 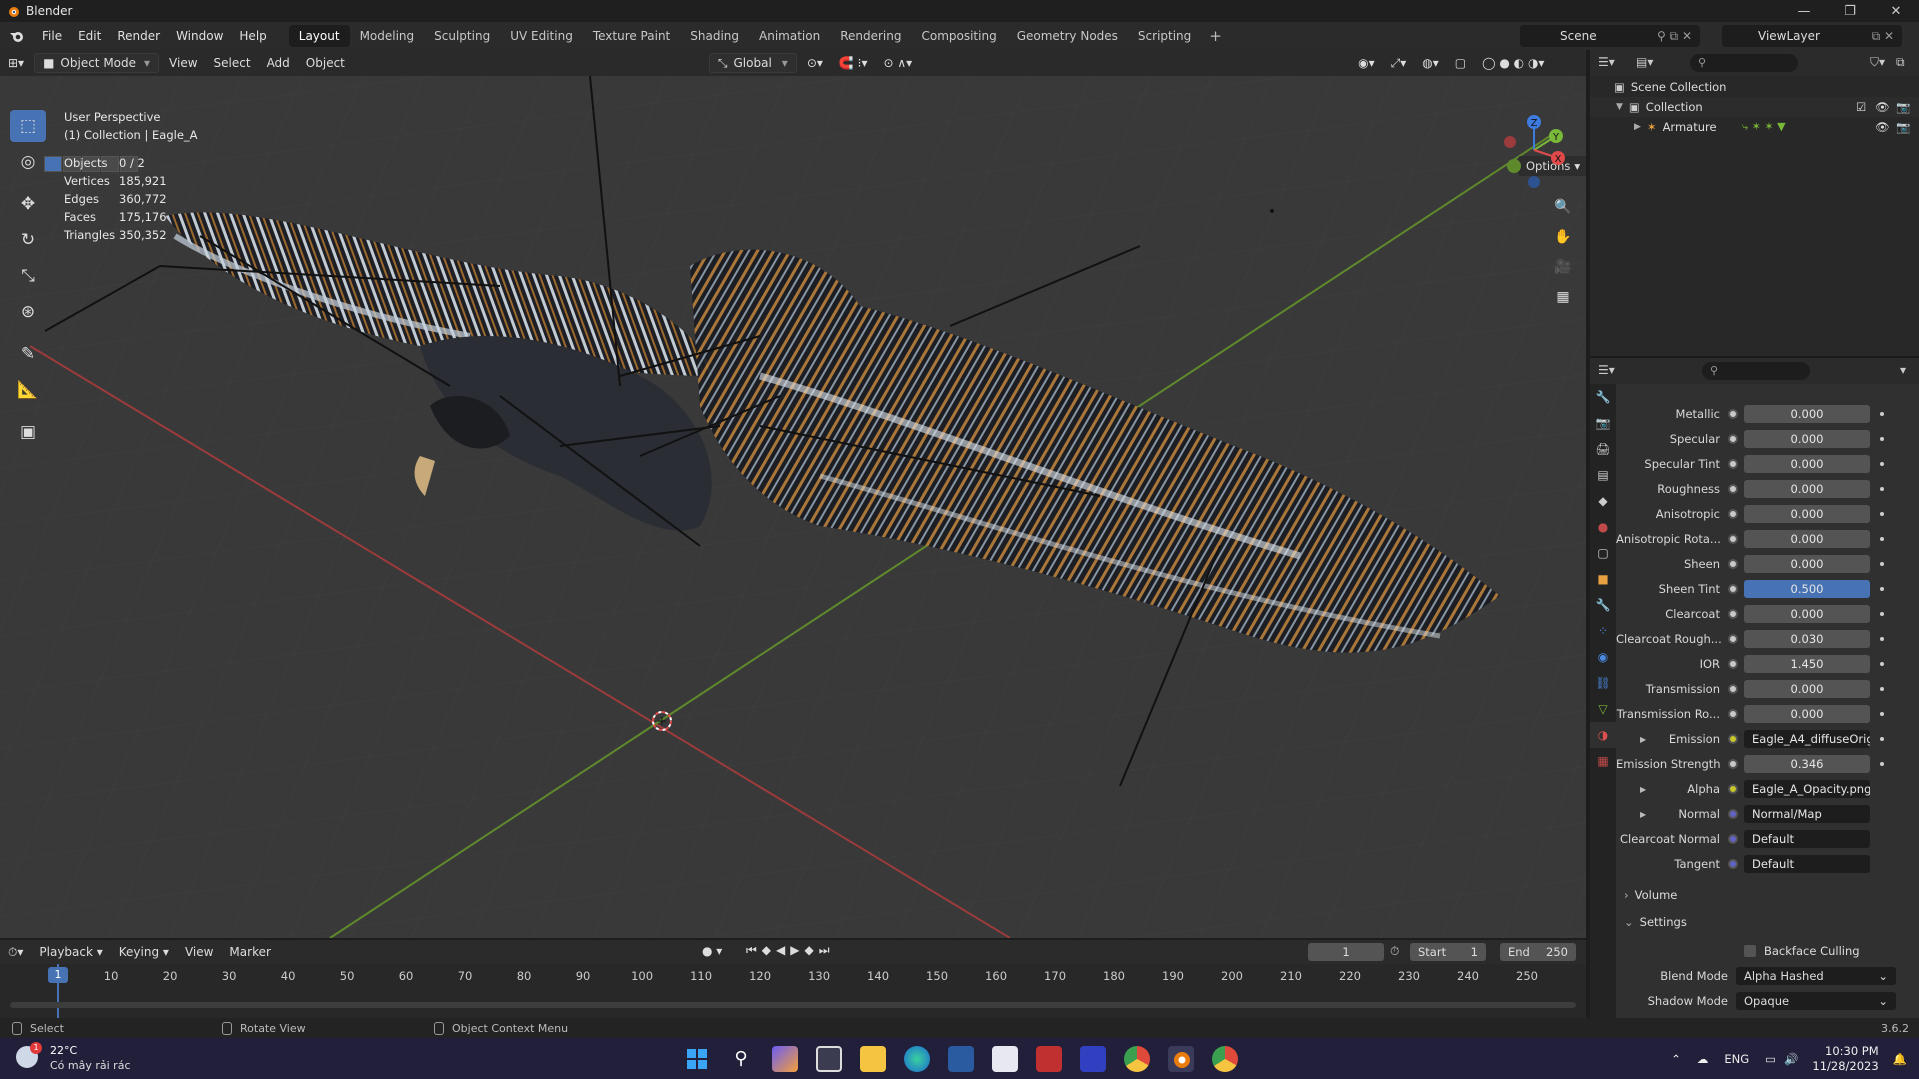 What do you see at coordinates (97, 63) in the screenshot?
I see `mode-selector: ■ Object Mode ▾` at bounding box center [97, 63].